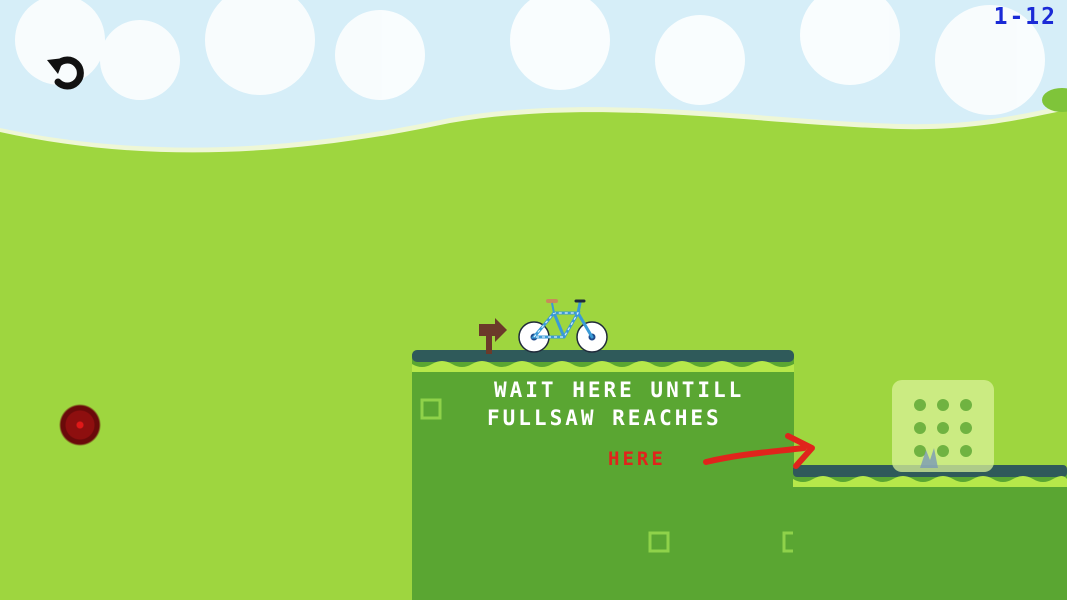 The image size is (1067, 600). What do you see at coordinates (493, 336) in the screenshot?
I see `signpost-arrow-icon` at bounding box center [493, 336].